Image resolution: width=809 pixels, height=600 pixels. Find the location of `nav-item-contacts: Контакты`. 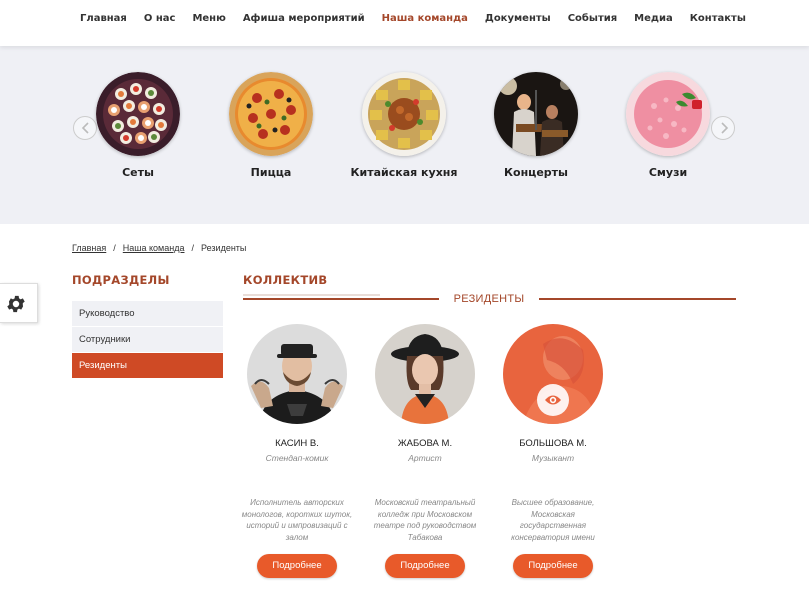

nav-item-contacts: Контакты is located at coordinates (718, 18).